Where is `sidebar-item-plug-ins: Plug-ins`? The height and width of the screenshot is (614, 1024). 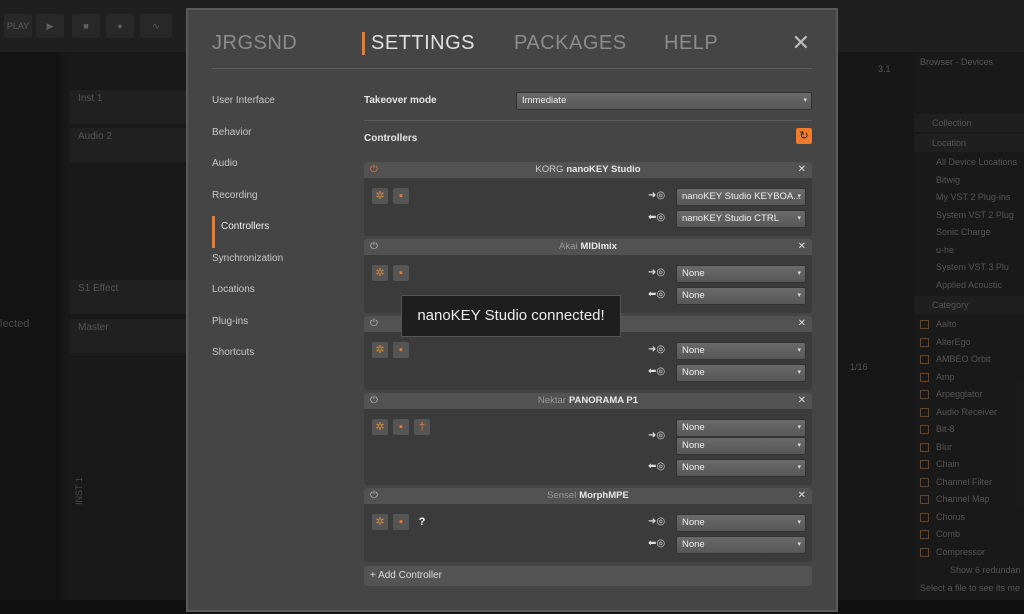 sidebar-item-plug-ins: Plug-ins is located at coordinates (282, 327).